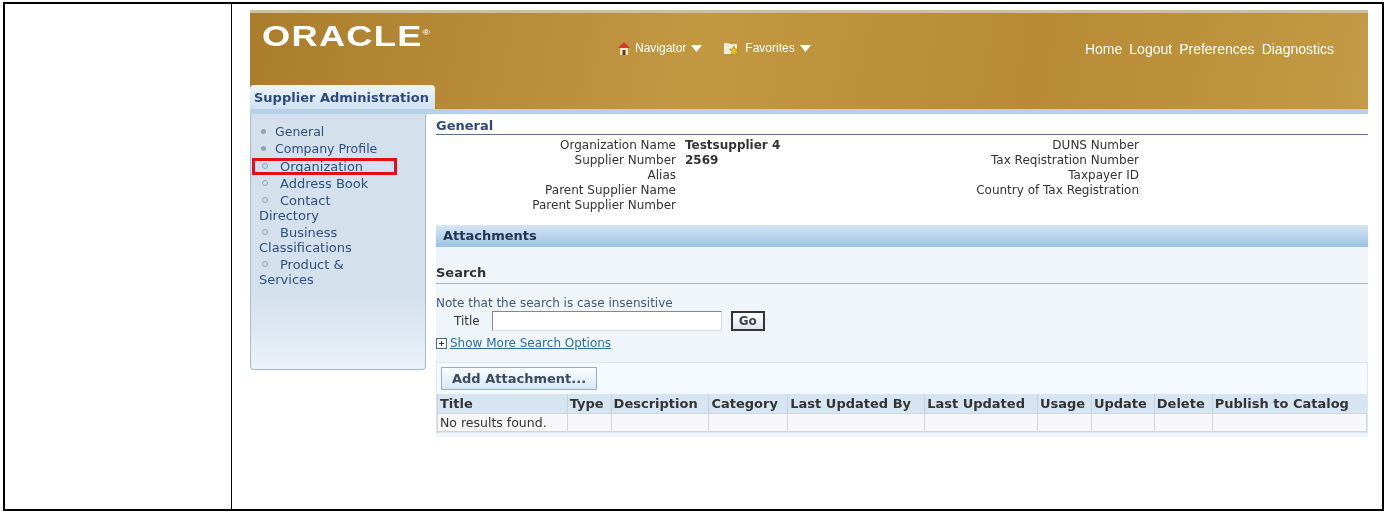 The width and height of the screenshot is (1387, 512). I want to click on field-label: Supplier Number, so click(625, 160).